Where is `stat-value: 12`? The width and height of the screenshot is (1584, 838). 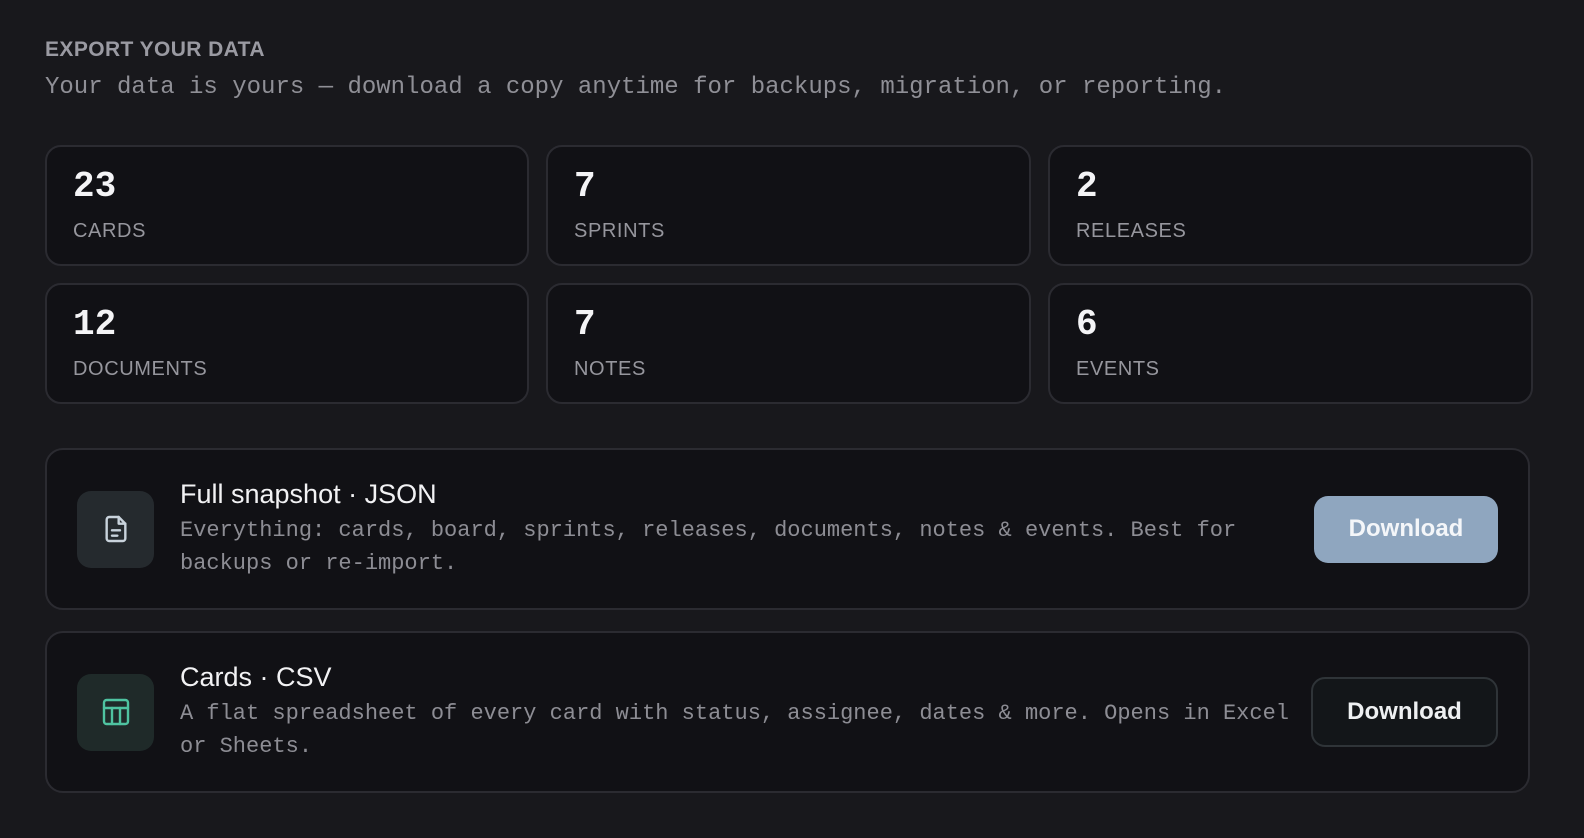 stat-value: 12 is located at coordinates (95, 324).